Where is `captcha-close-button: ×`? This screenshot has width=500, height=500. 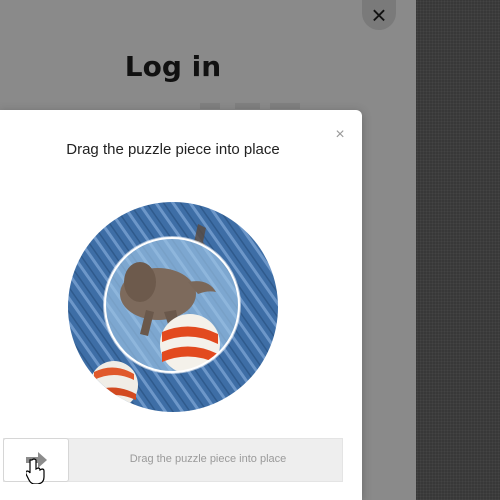
captcha-close-button: × is located at coordinates (340, 135).